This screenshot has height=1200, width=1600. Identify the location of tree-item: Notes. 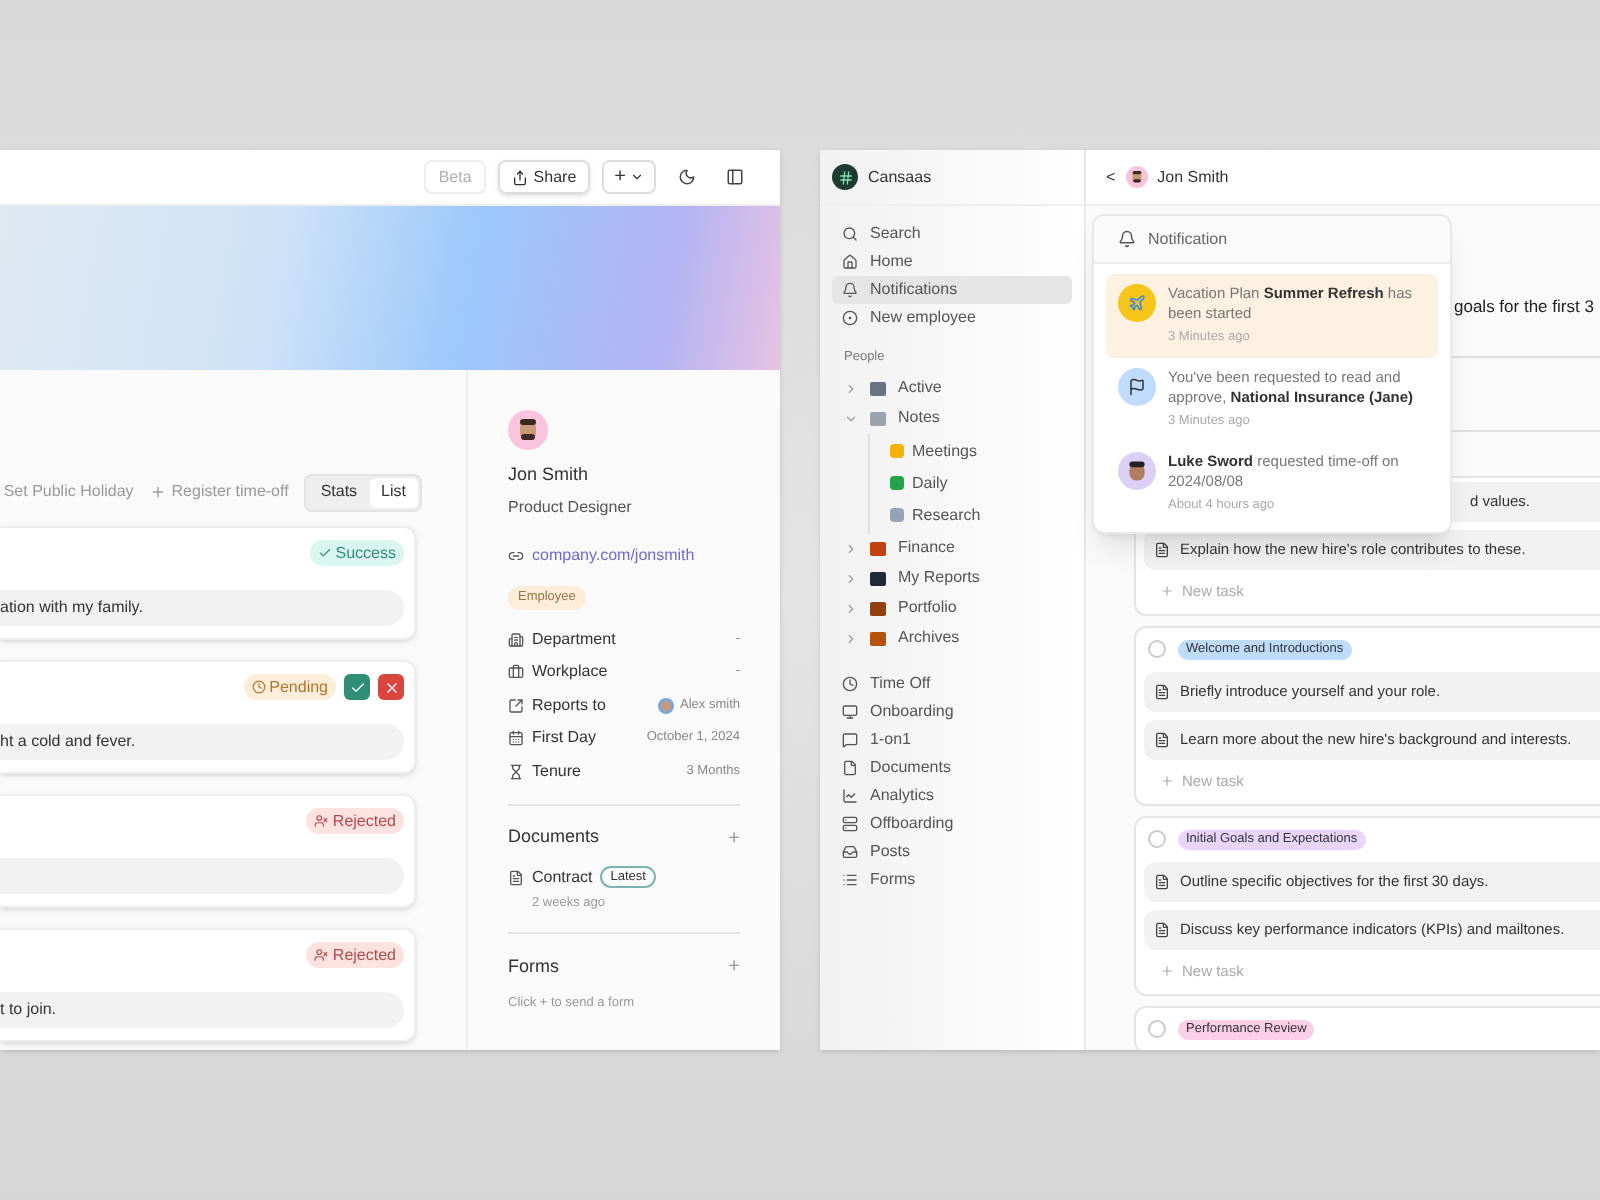
(952, 418).